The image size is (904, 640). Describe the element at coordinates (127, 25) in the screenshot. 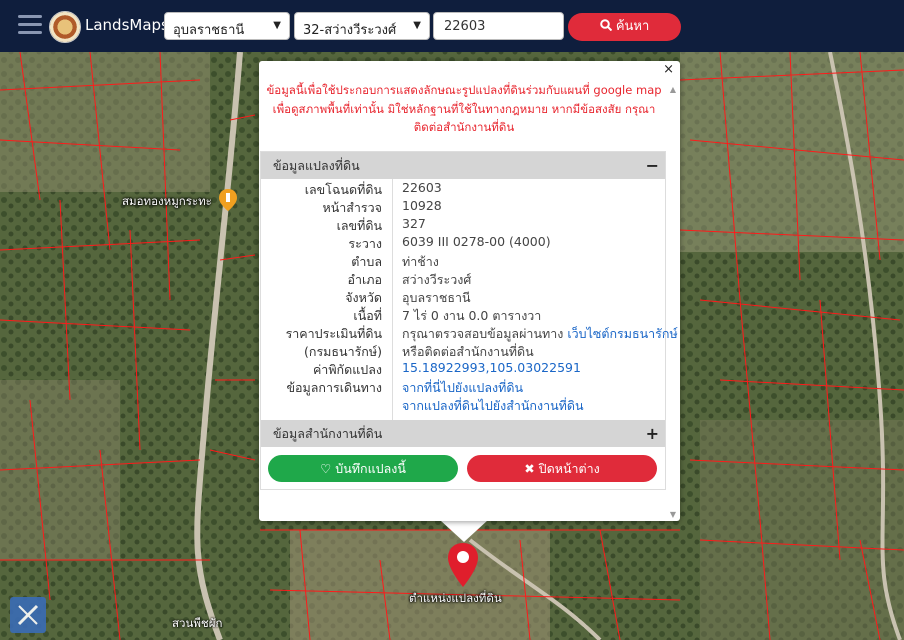

I see `app-name: LandsMaps` at that location.